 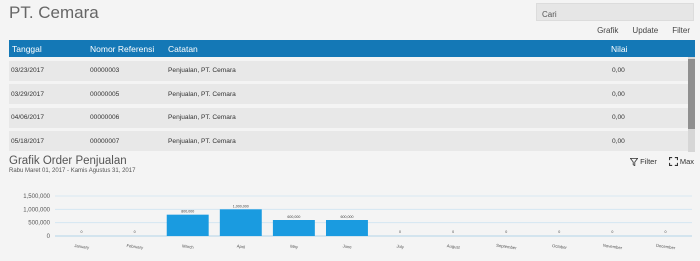 What do you see at coordinates (560, 246) in the screenshot?
I see `x-tick-label: October` at bounding box center [560, 246].